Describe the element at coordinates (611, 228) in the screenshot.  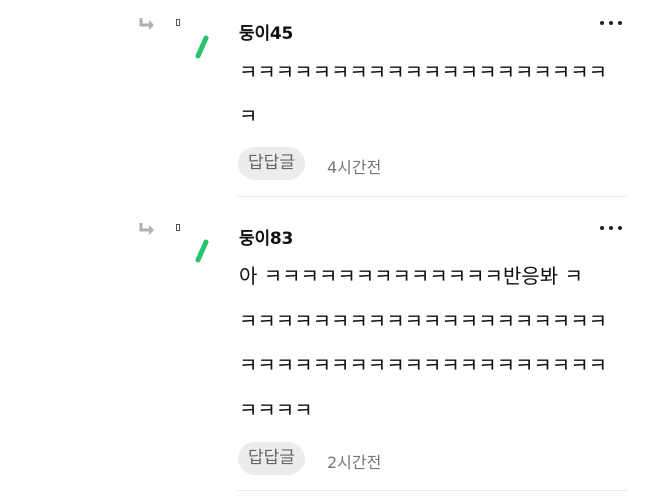
I see `more-options-icon` at that location.